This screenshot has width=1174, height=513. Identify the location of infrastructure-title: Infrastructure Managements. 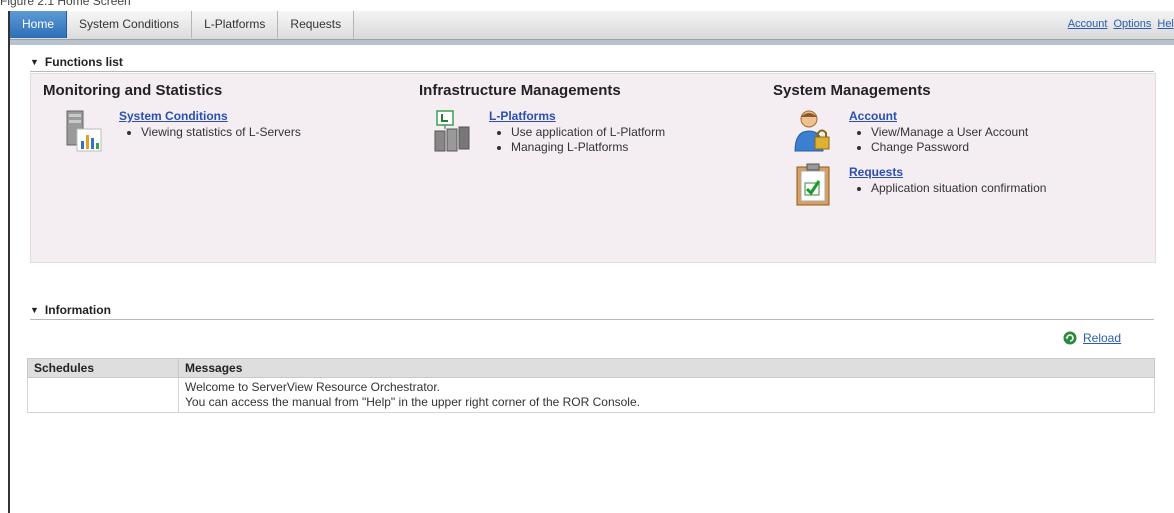
(520, 90).